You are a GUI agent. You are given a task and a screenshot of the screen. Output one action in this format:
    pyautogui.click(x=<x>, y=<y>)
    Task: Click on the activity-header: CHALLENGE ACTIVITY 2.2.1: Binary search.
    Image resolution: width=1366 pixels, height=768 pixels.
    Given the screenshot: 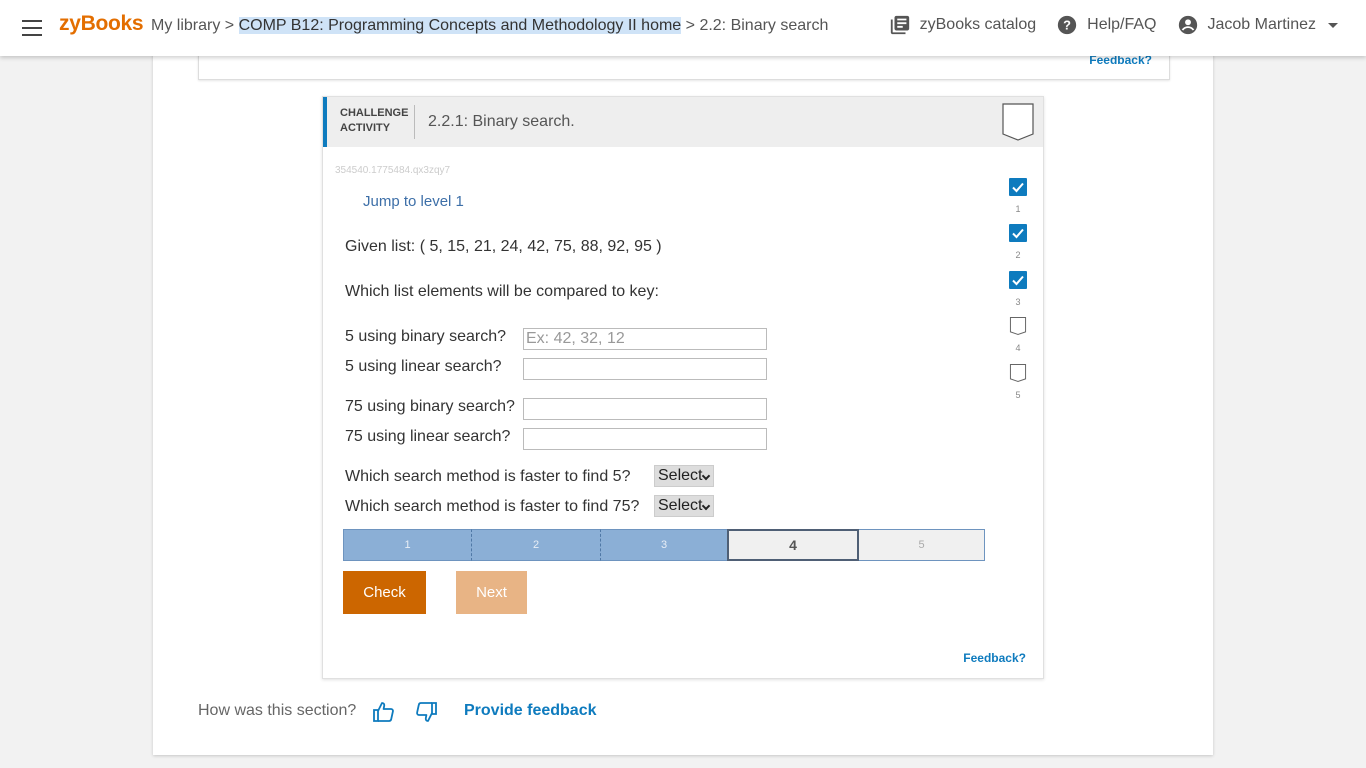 What is the action you would take?
    pyautogui.click(x=683, y=122)
    